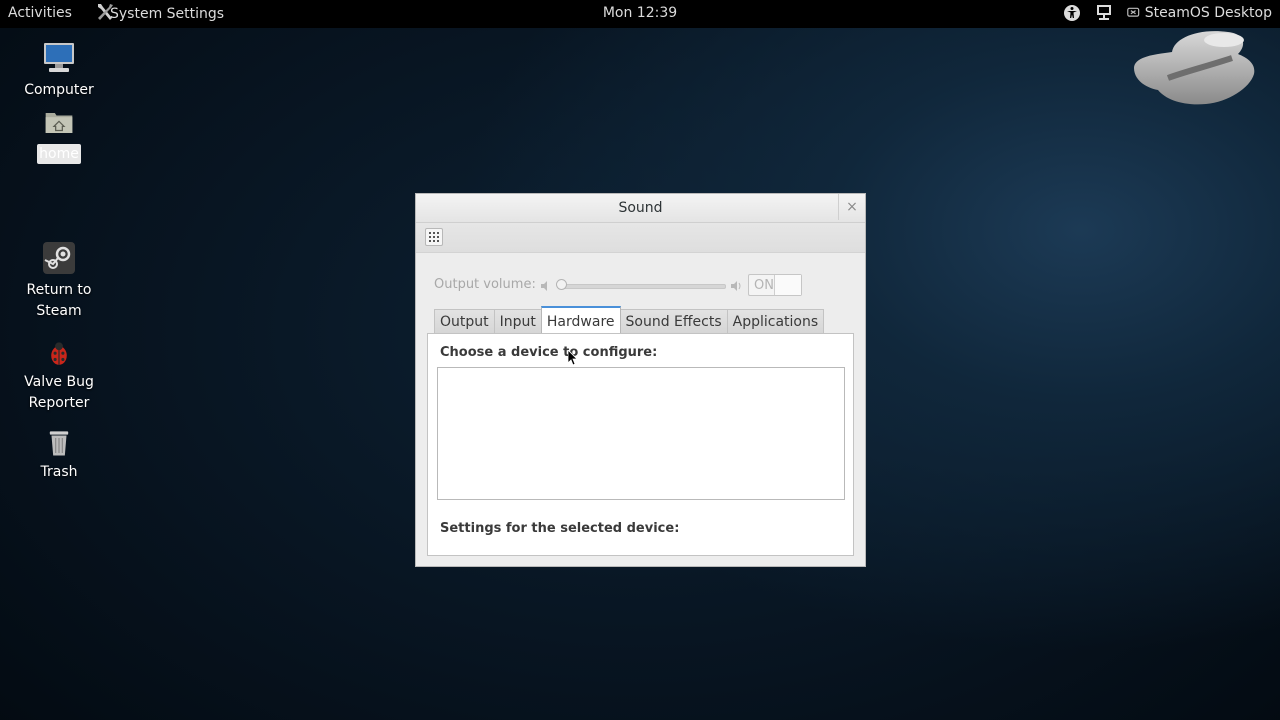 This screenshot has width=1280, height=720. What do you see at coordinates (59, 90) in the screenshot?
I see `desktop-icon-label: Computer` at bounding box center [59, 90].